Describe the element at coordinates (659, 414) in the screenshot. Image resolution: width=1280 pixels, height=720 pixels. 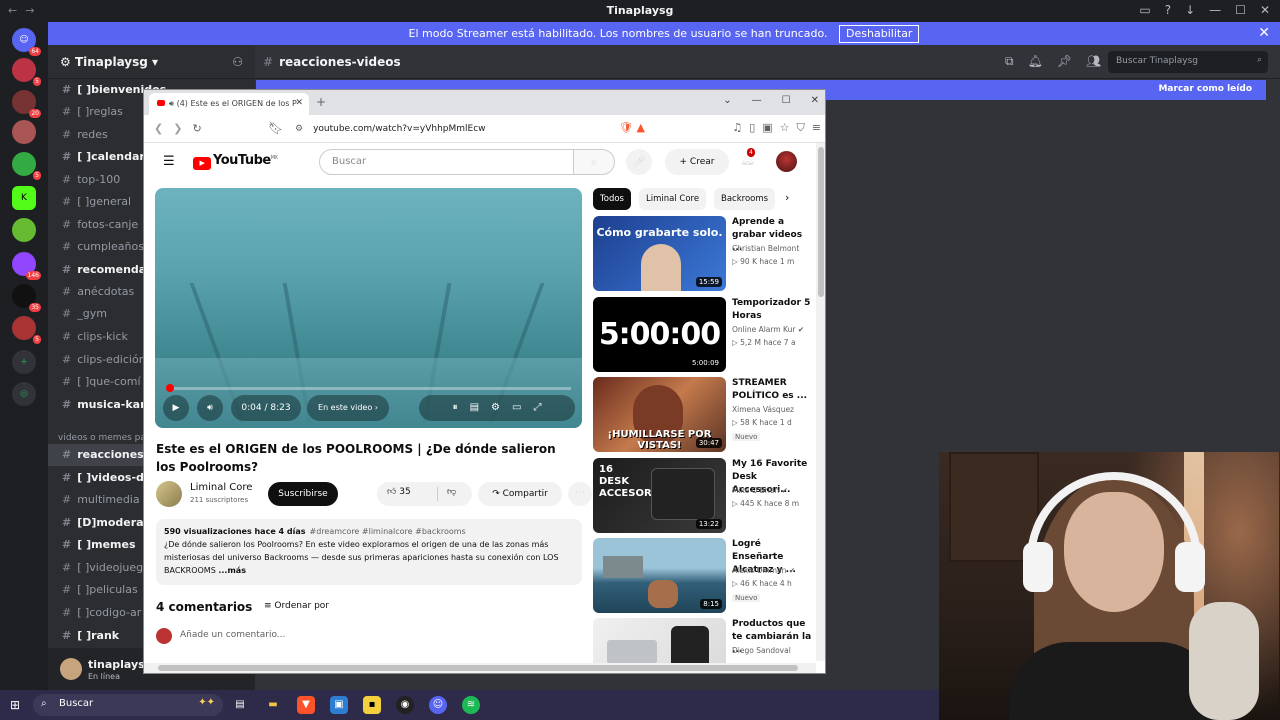
I see `video-thumbnail: ¡HUMILLARSE POR VISTAS! 30:47` at that location.